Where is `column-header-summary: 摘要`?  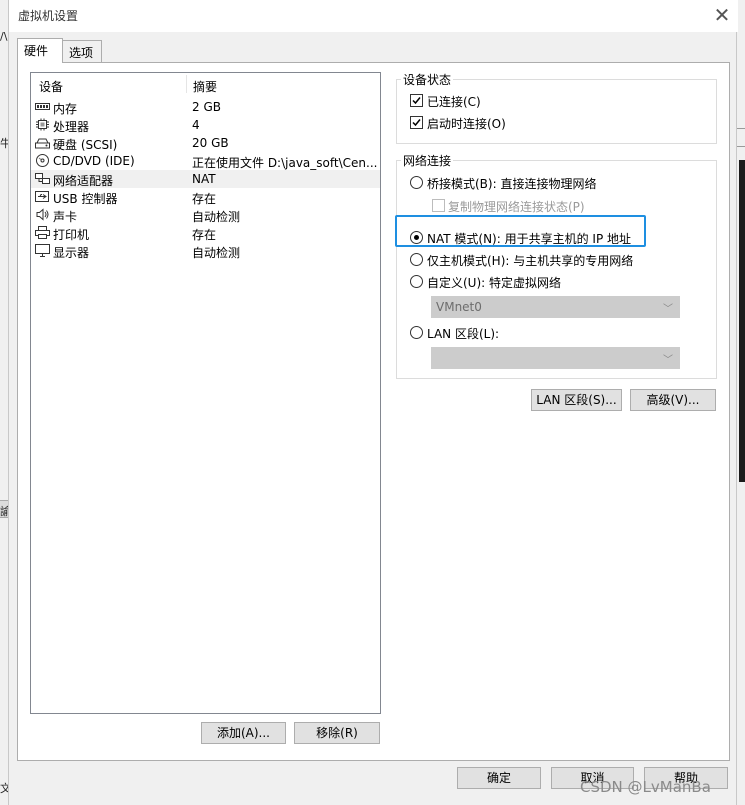 column-header-summary: 摘要 is located at coordinates (205, 86).